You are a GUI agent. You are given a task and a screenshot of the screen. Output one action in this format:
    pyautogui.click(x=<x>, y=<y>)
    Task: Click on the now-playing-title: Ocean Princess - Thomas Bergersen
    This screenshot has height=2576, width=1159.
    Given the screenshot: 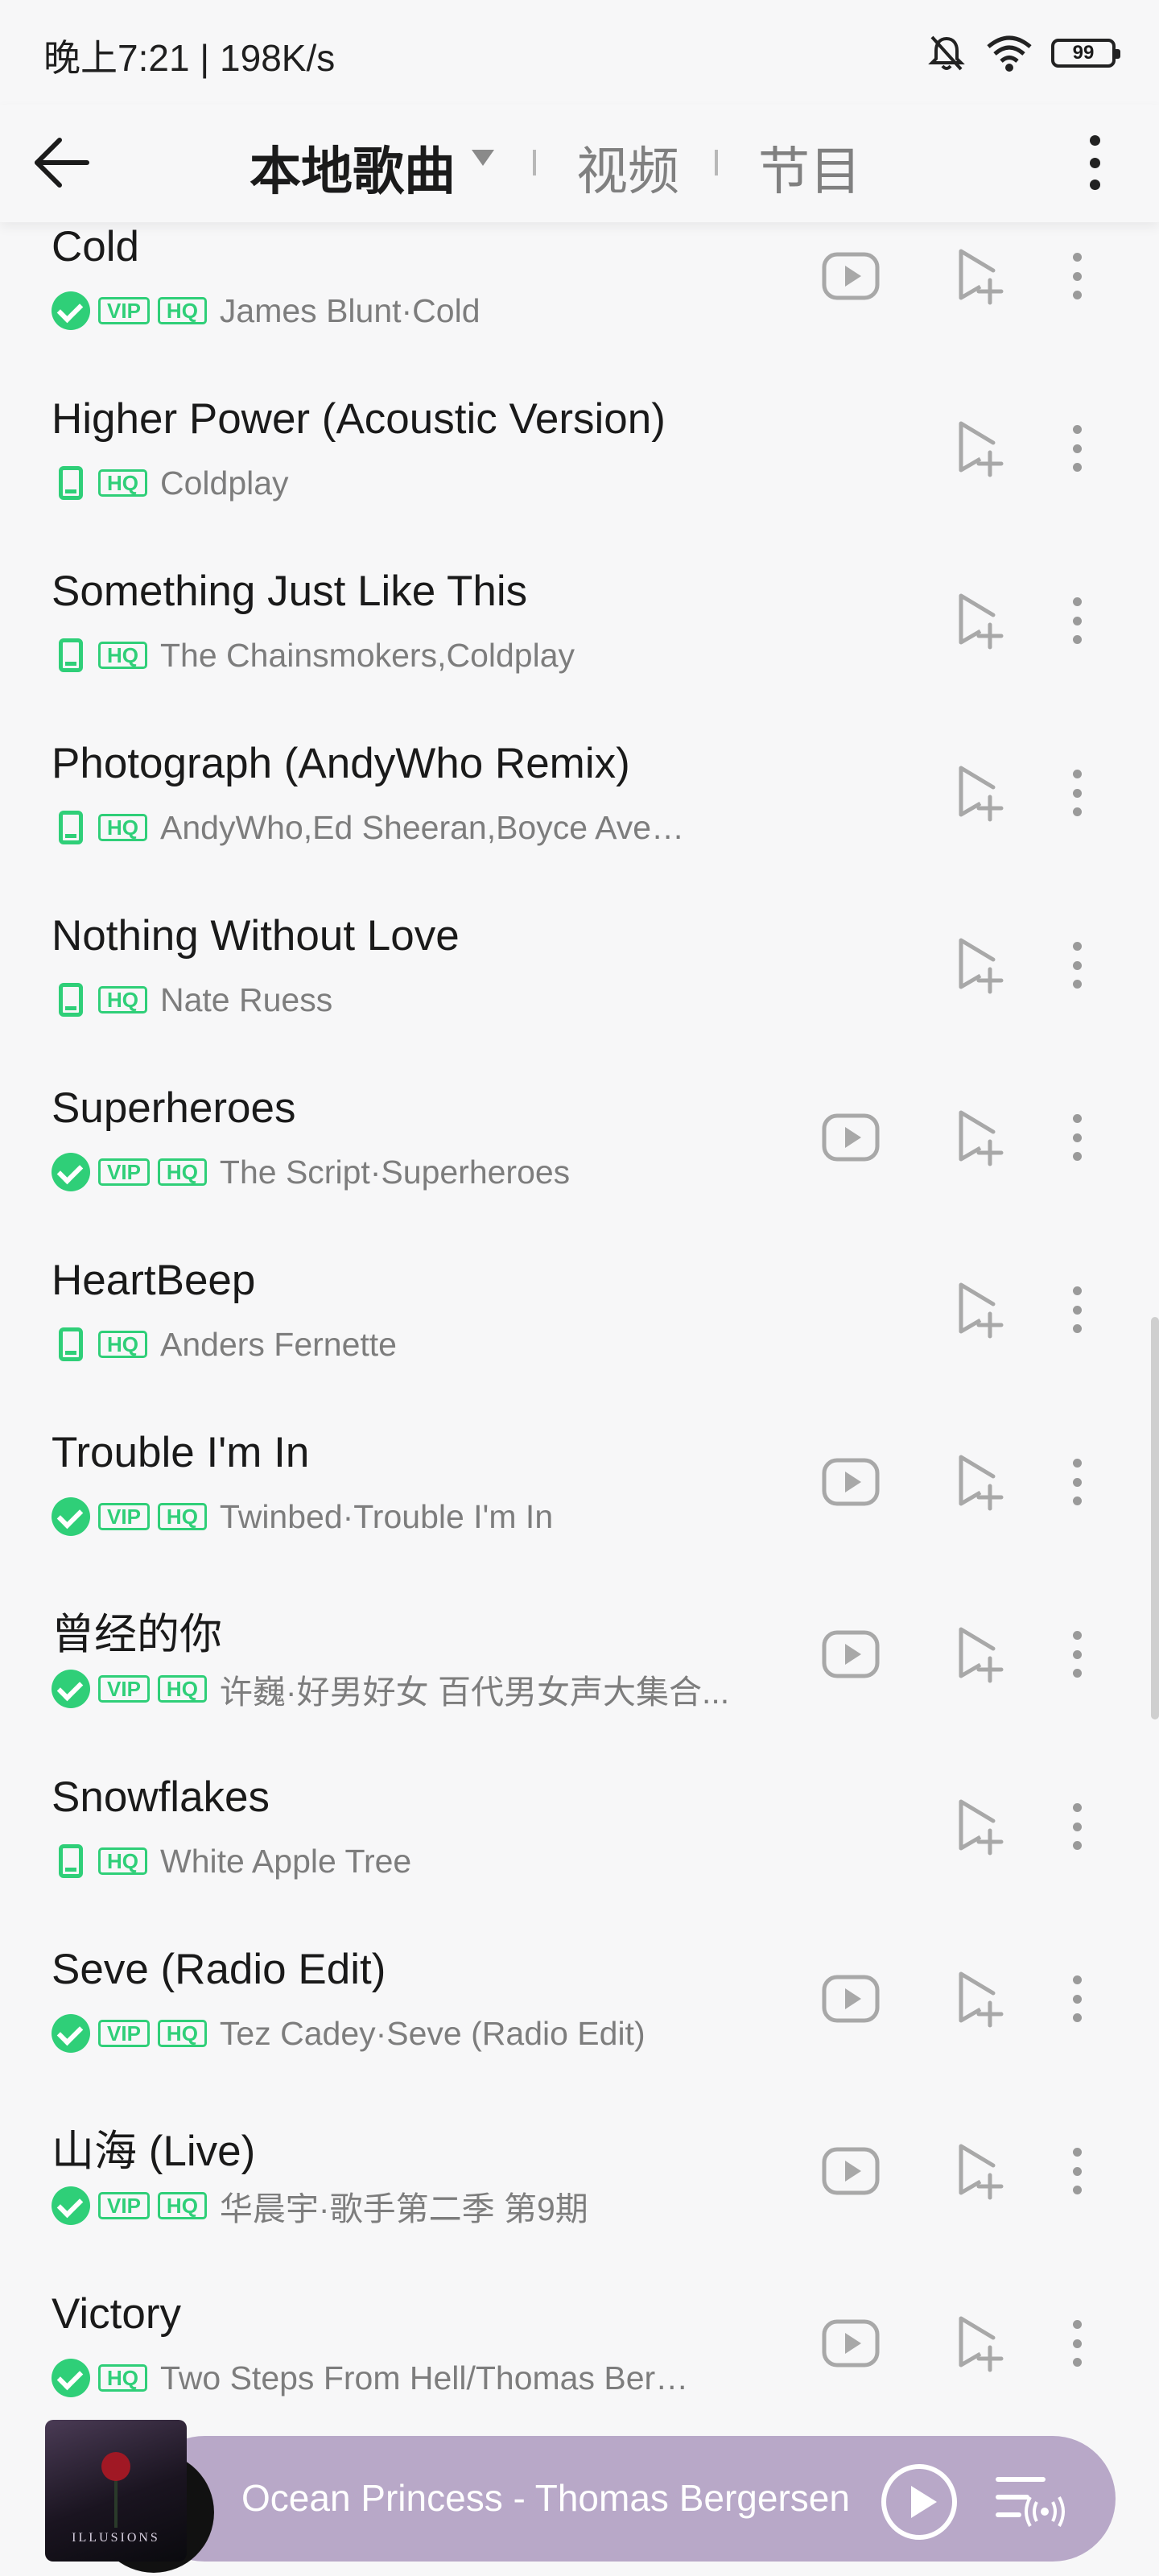 What is the action you would take?
    pyautogui.click(x=561, y=2498)
    